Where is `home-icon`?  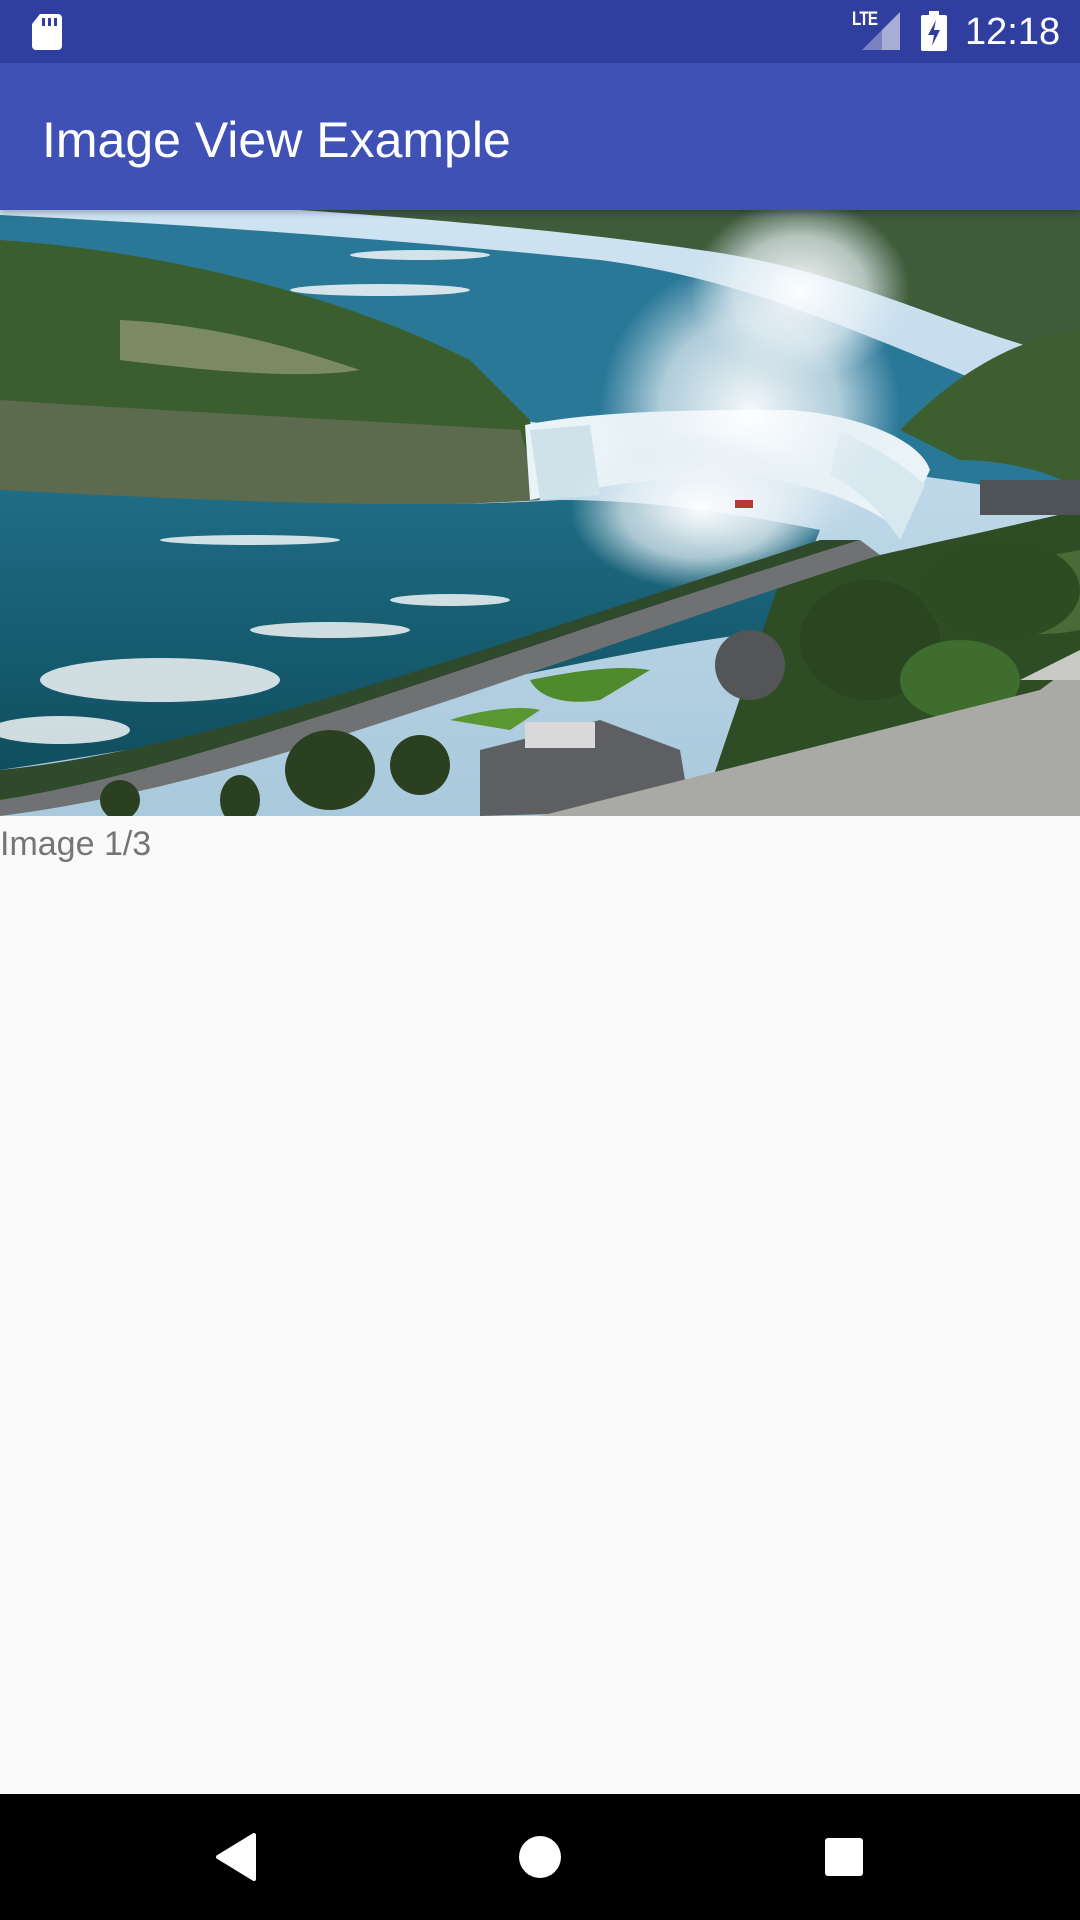
home-icon is located at coordinates (540, 1857).